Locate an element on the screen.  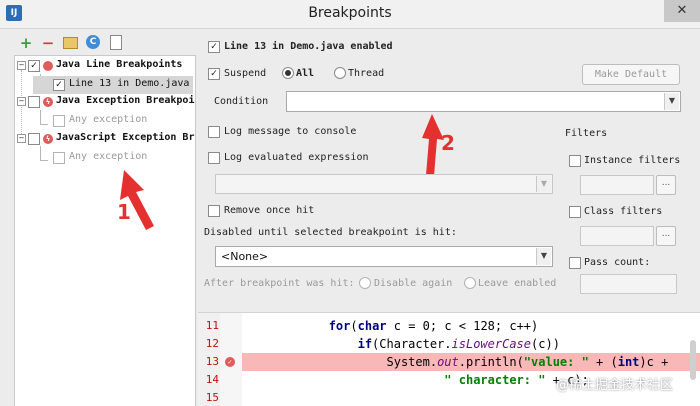
breakpoint-icon is located at coordinates (48, 66).